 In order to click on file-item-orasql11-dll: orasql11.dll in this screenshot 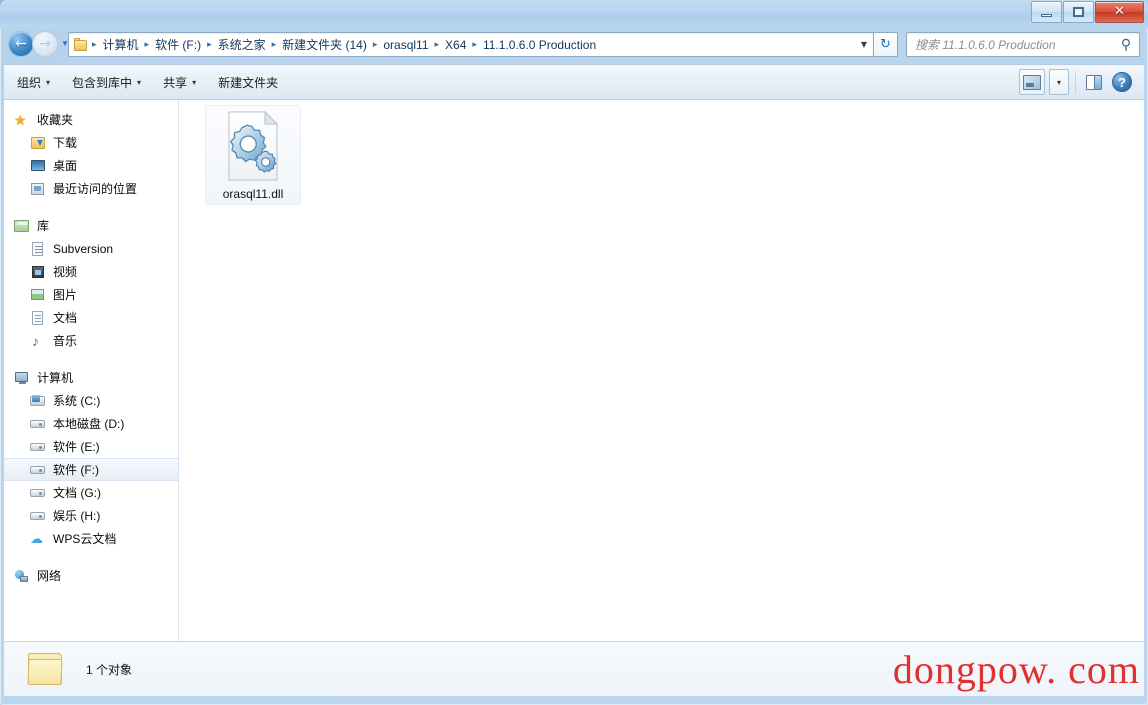, I will do `click(253, 155)`.